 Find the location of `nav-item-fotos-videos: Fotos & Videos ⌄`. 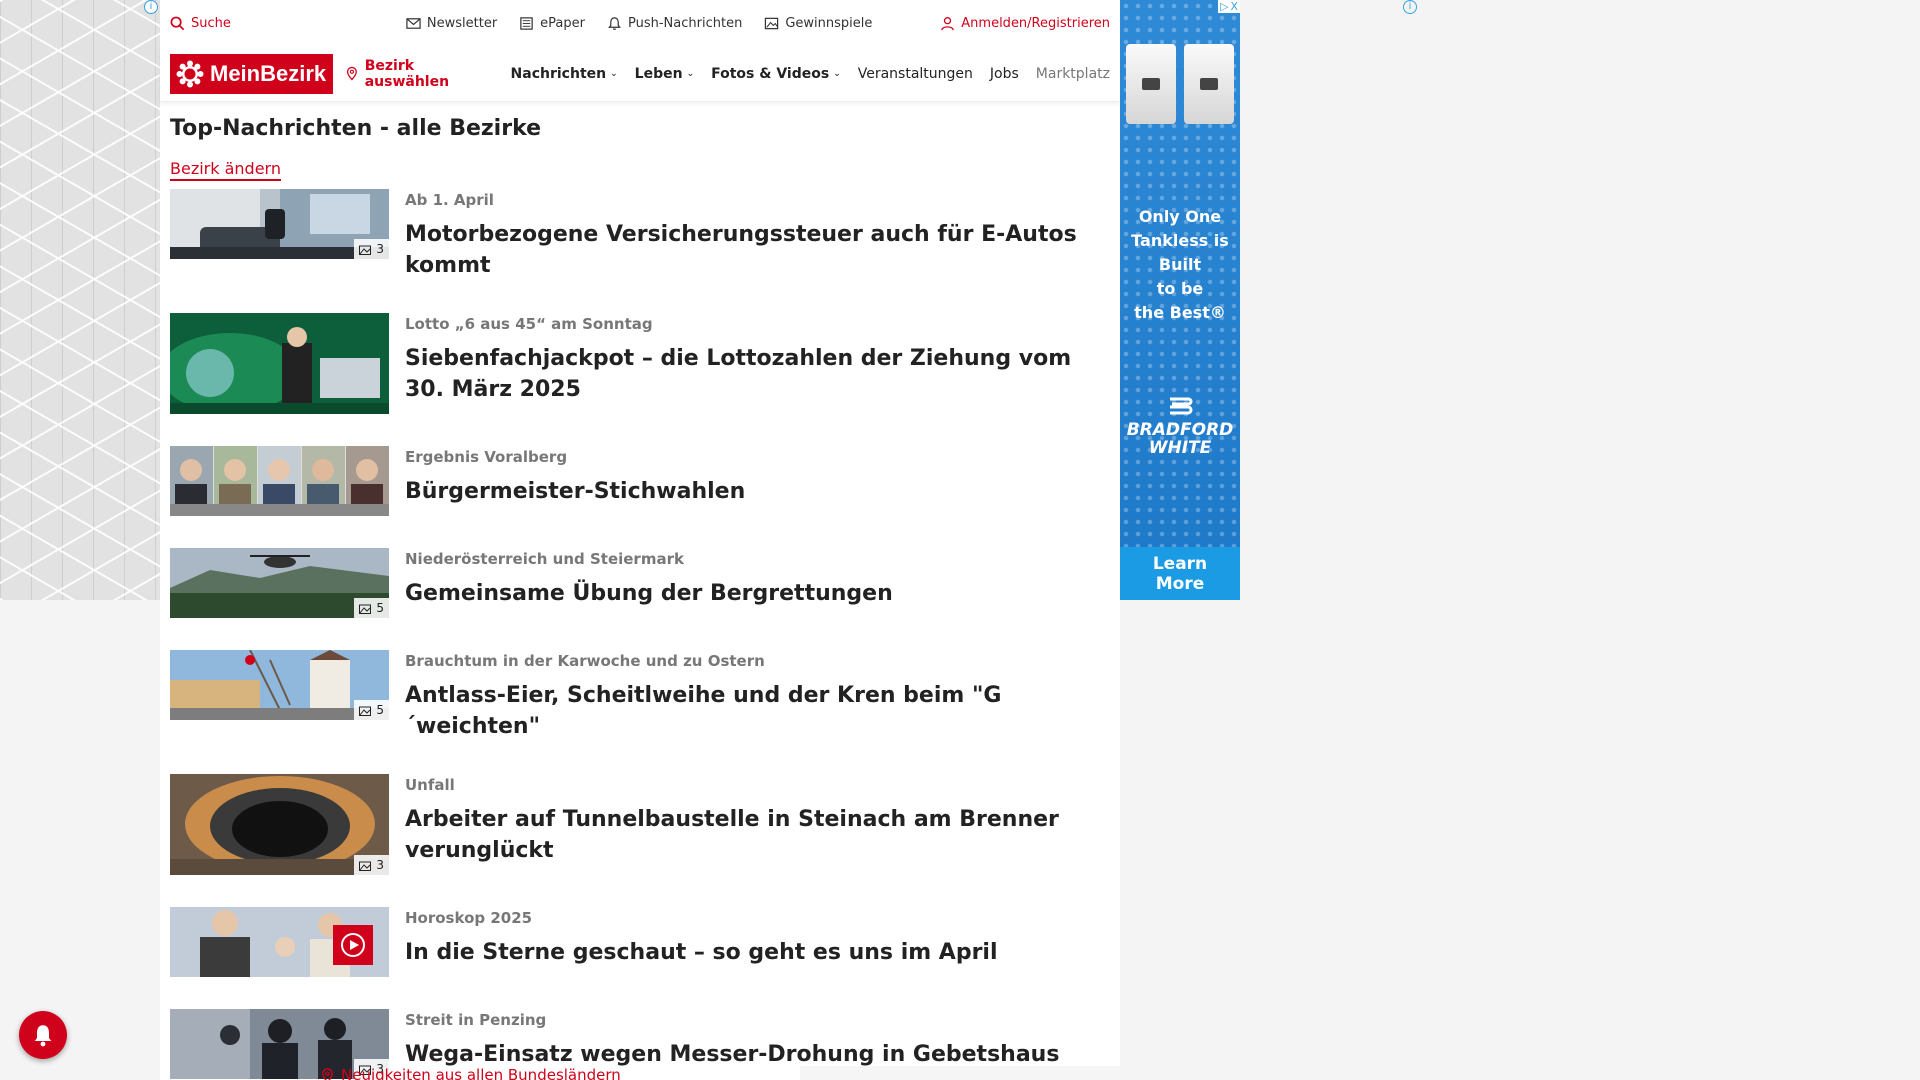

nav-item-fotos-videos: Fotos & Videos ⌄ is located at coordinates (776, 74).